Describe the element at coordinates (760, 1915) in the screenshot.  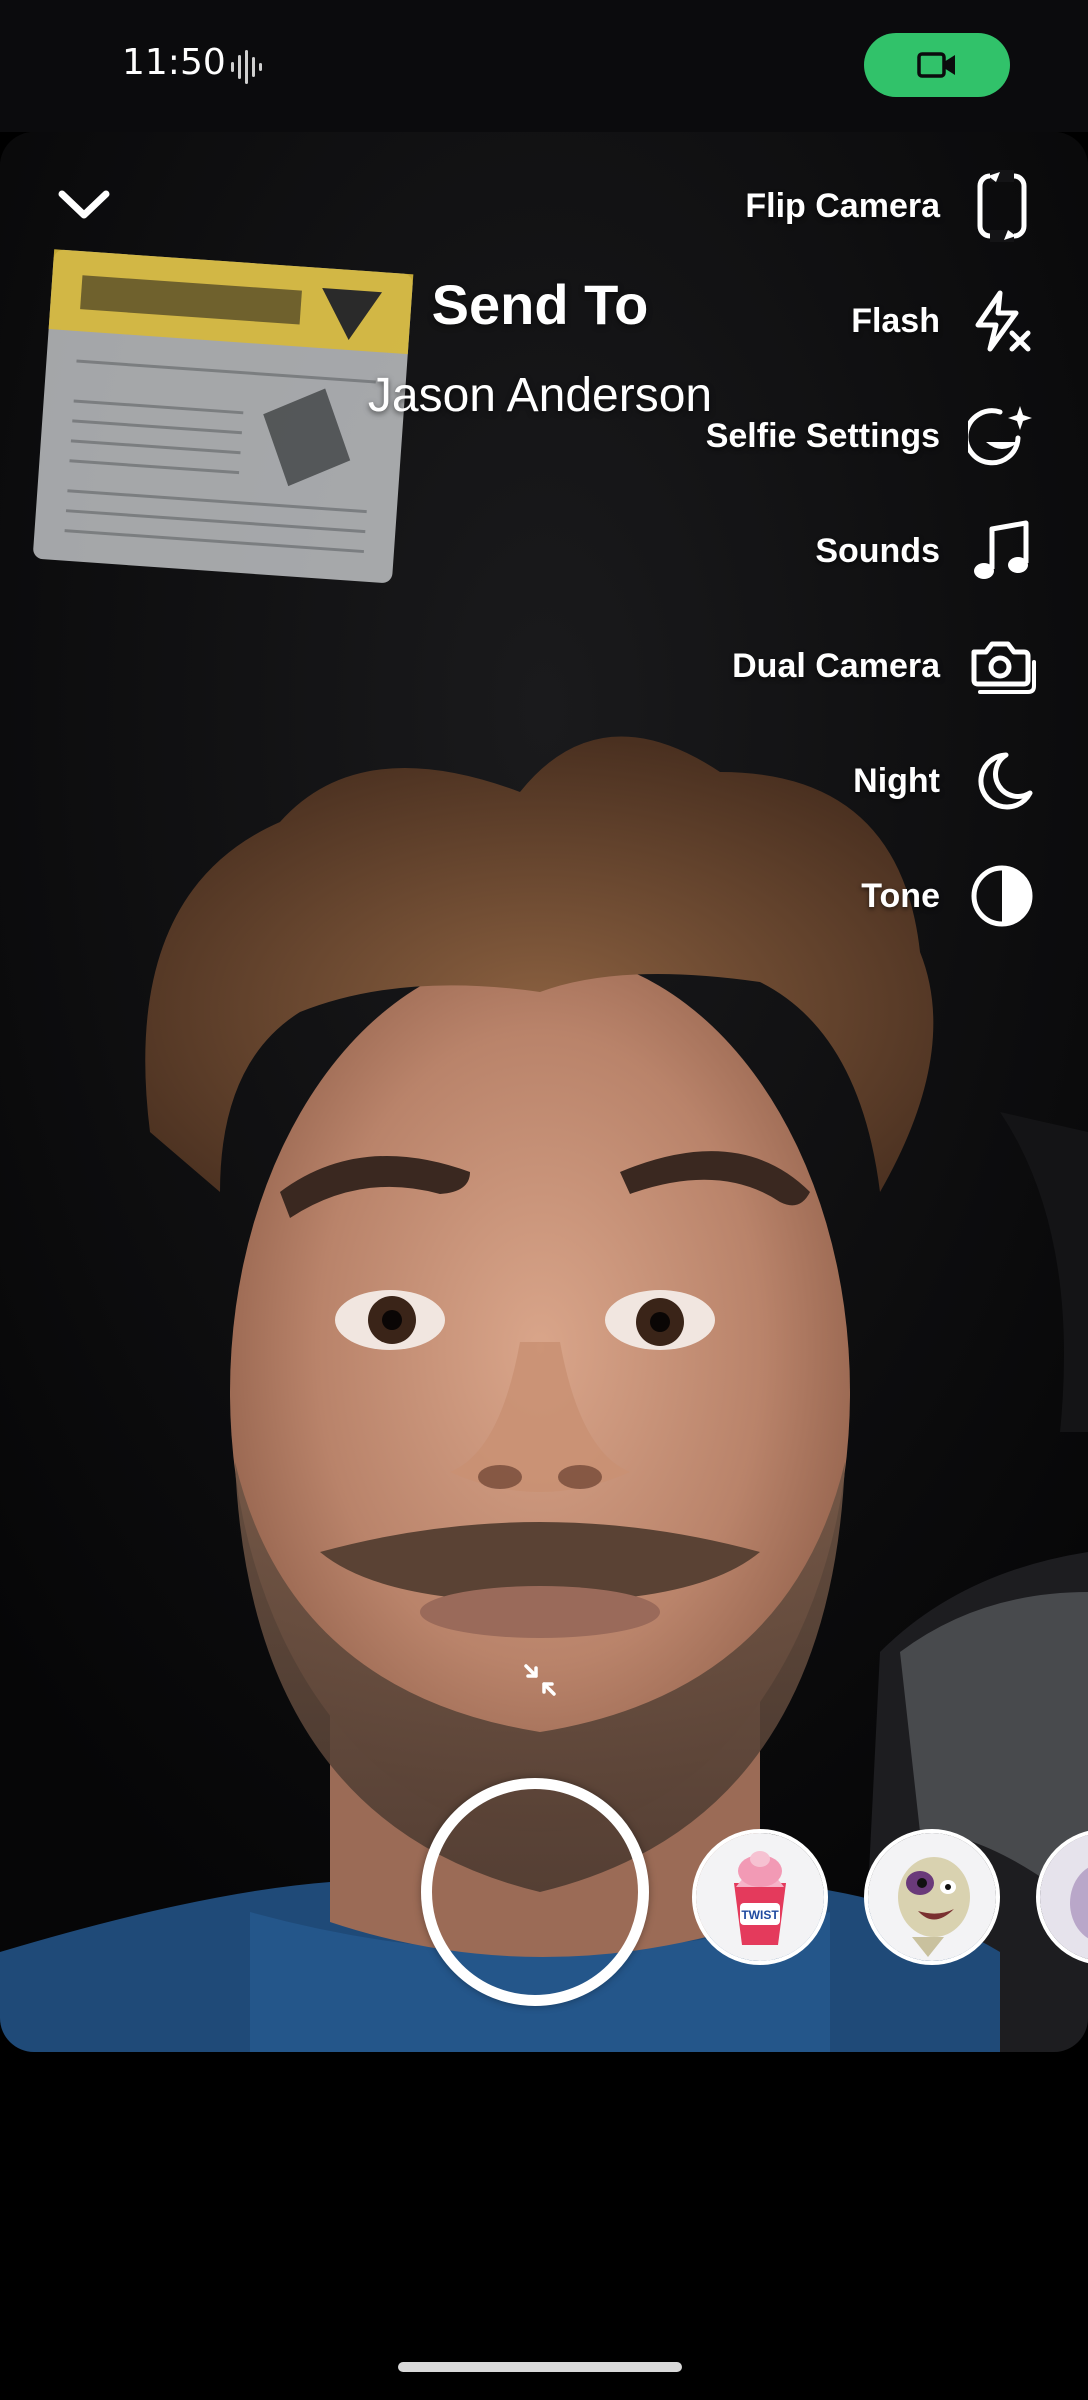
I see `ice-cream-lens-badge: TWIST` at that location.